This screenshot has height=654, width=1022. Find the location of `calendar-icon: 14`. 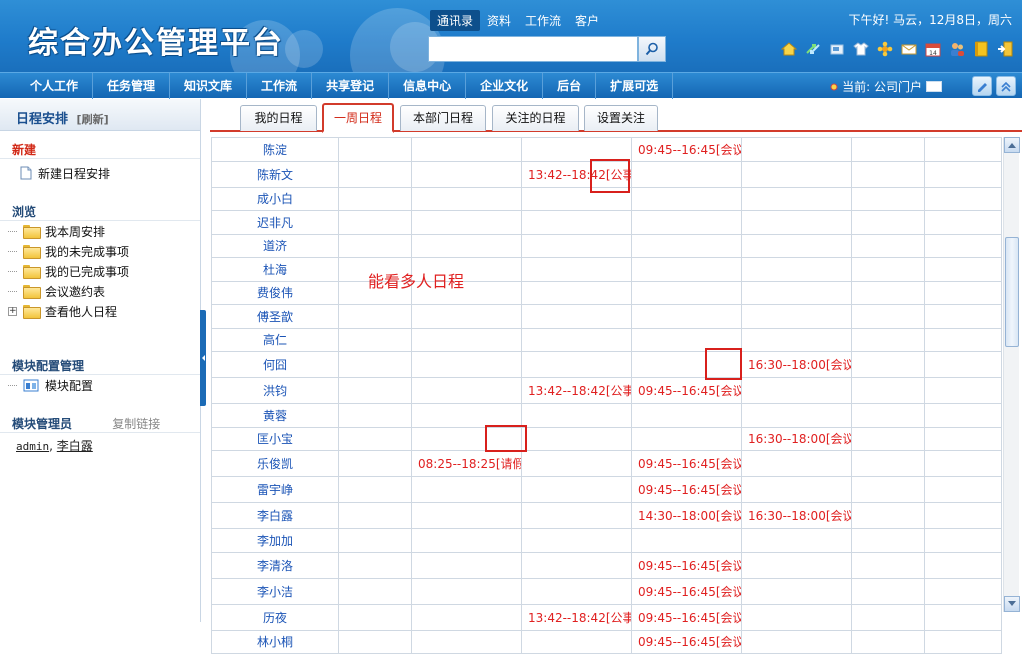

calendar-icon: 14 is located at coordinates (933, 49).